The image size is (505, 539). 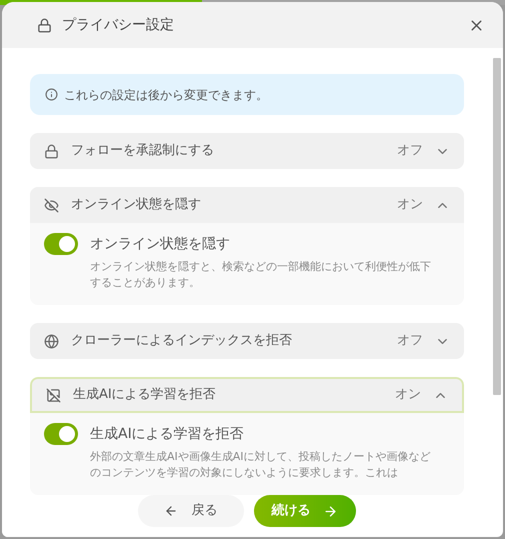 What do you see at coordinates (191, 511) in the screenshot?
I see `back-button: 戻る` at bounding box center [191, 511].